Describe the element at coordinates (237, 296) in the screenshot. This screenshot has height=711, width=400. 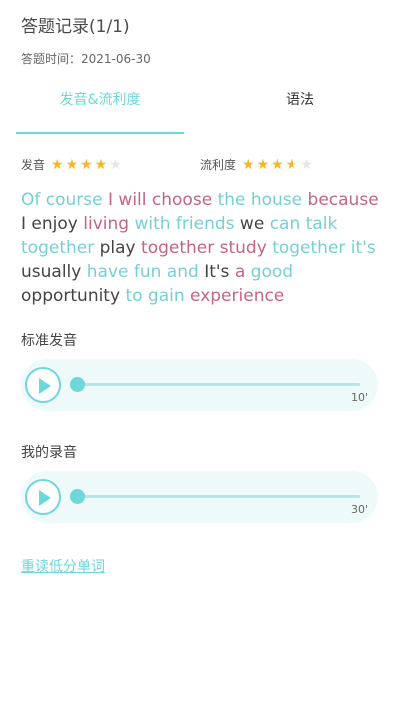
I see `sentence-word: experience` at that location.